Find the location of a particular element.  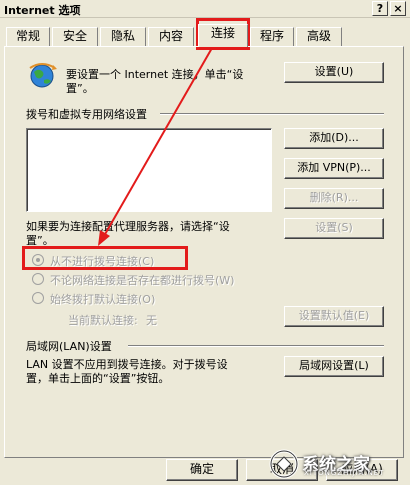

radio-always-dial-label: 始终拨打默认连接(O) is located at coordinates (103, 299).